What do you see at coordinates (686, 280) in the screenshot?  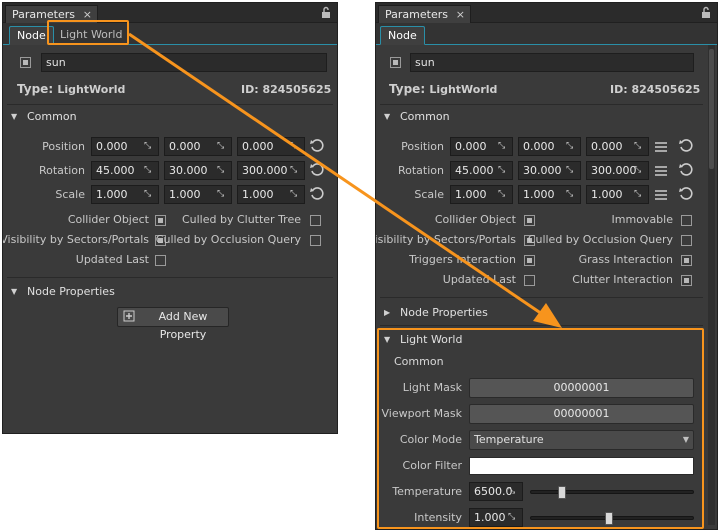 I see `clutter-interaction-checkbox` at bounding box center [686, 280].